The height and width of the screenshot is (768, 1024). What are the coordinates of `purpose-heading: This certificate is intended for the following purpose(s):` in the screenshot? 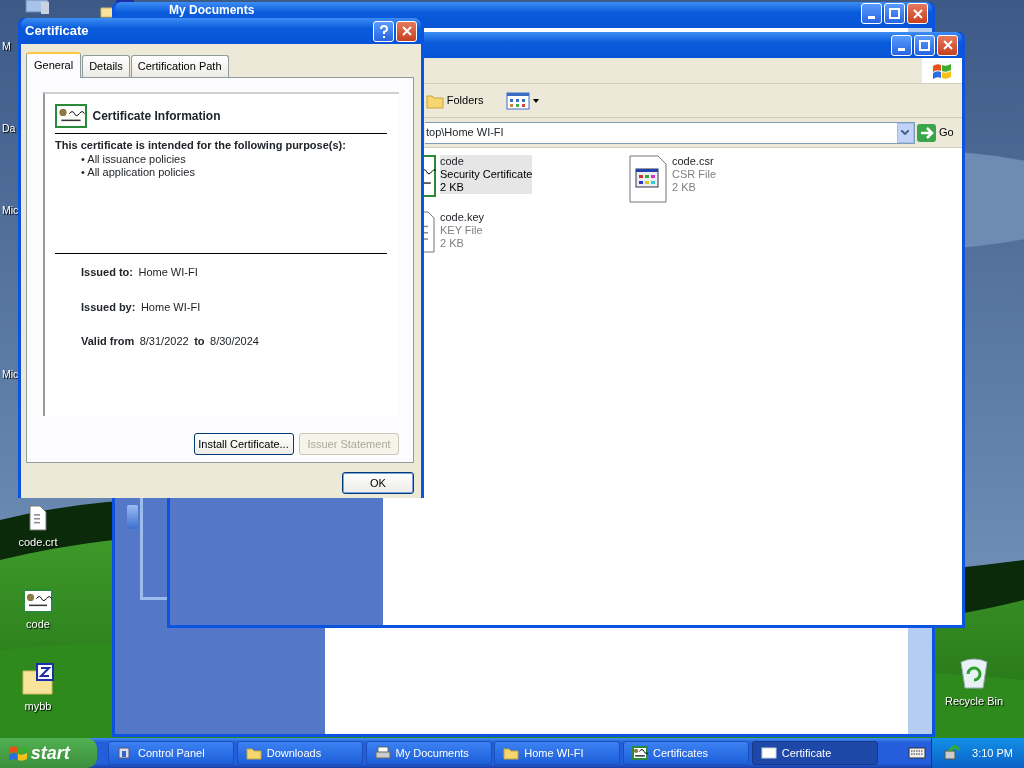 It's located at (201, 145).